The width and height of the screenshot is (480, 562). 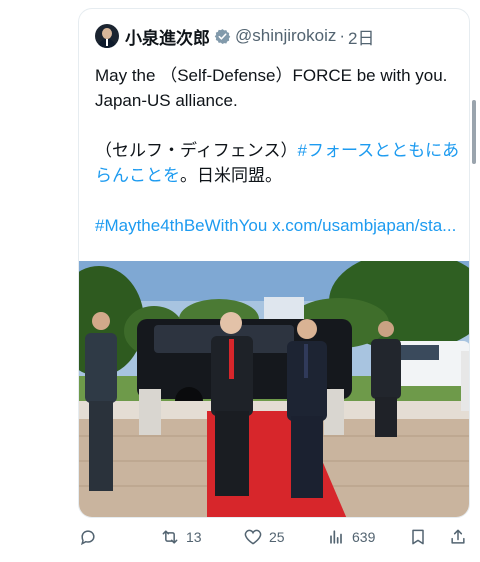 I want to click on author-name: 小泉進次郎, so click(x=167, y=36).